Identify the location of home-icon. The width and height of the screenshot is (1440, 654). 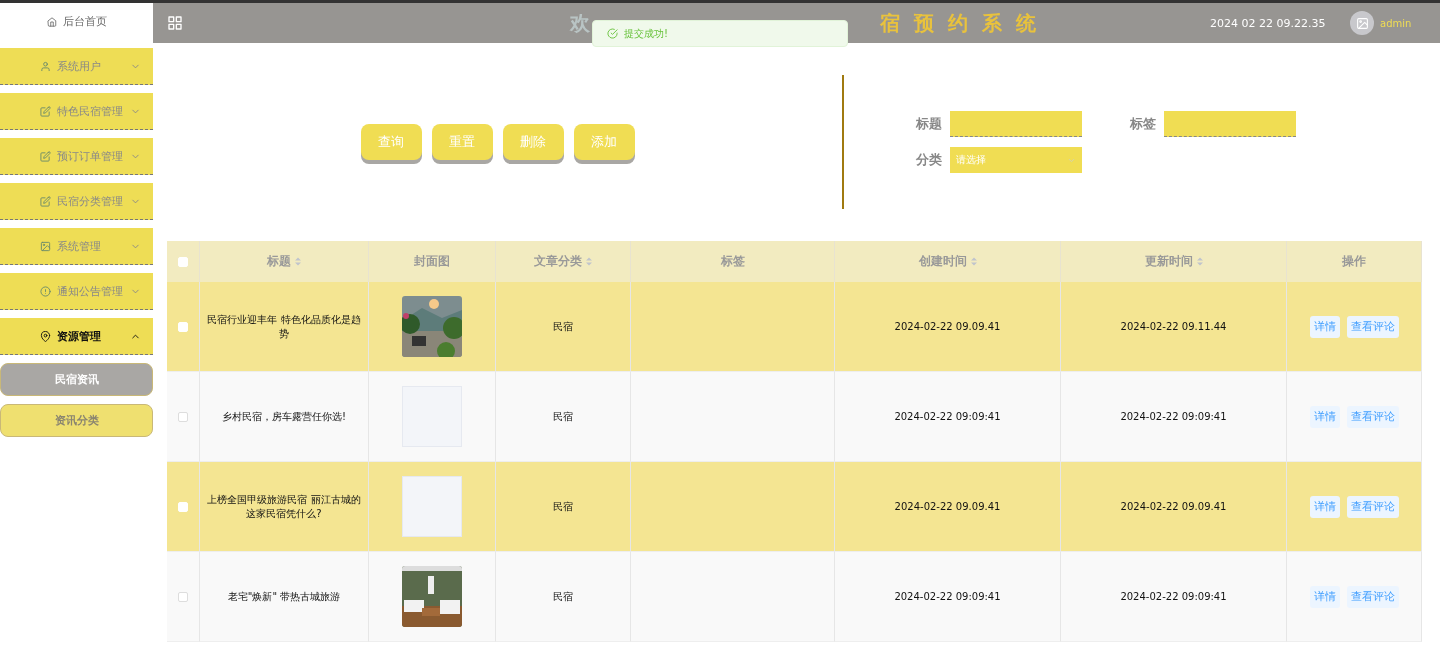
(51, 21).